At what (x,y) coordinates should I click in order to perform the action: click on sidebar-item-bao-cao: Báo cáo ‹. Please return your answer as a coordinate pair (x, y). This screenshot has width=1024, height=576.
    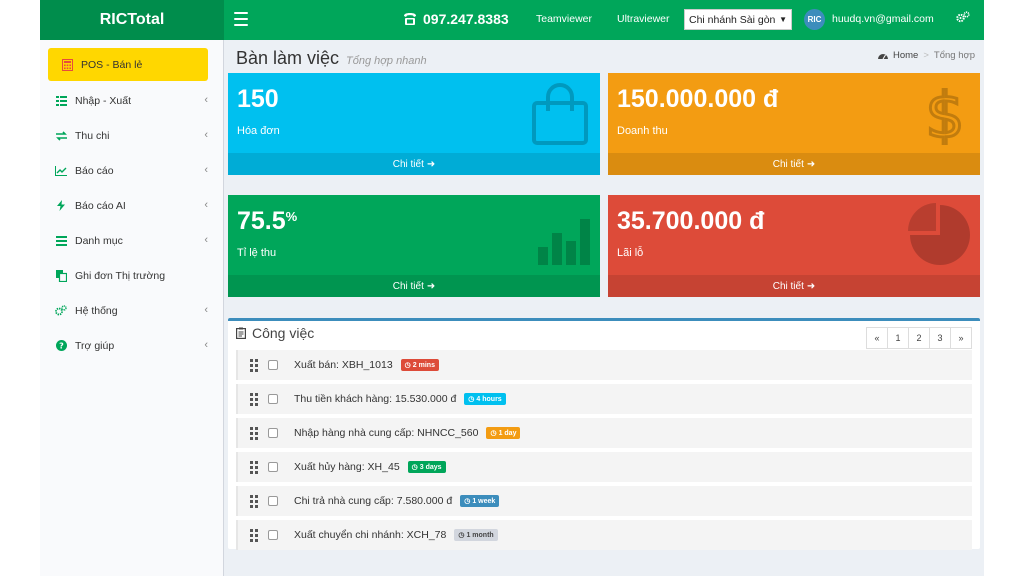
    Looking at the image, I should click on (132, 170).